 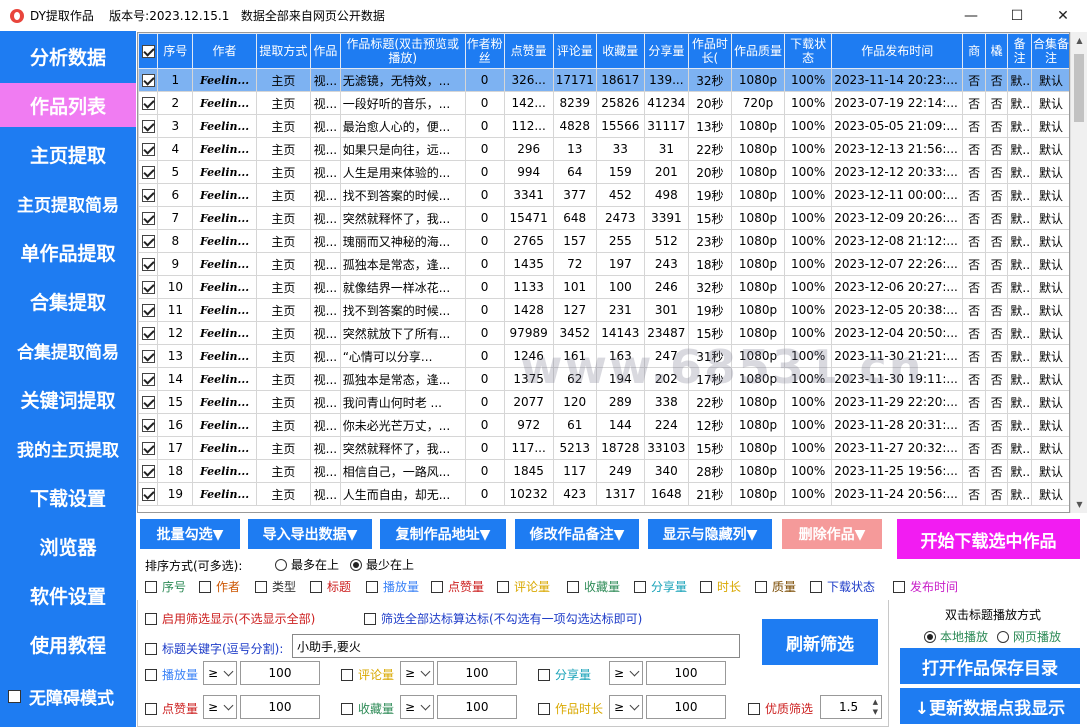 I want to click on sort-option: 收藏量, so click(x=593, y=586).